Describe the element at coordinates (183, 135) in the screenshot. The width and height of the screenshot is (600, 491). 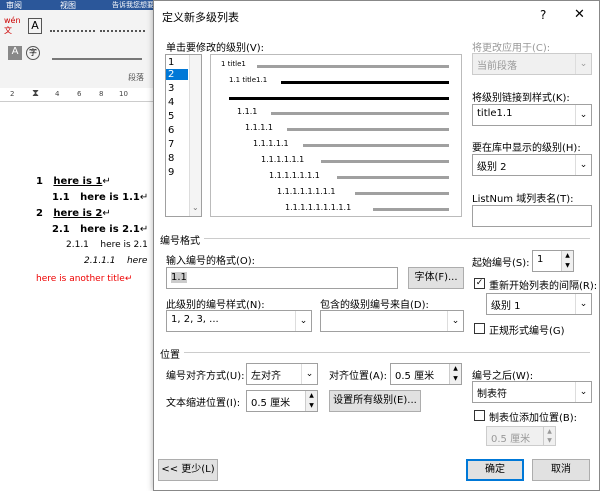
I see `level-listbox: ⌄ 1 2 3 4 5 6 7 8 9` at that location.